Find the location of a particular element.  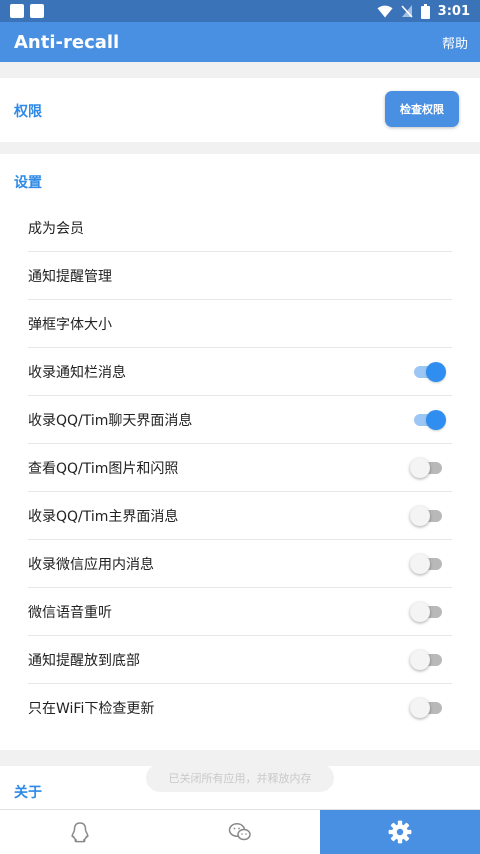

setting-dialog-font-size: 弹框字体大小 is located at coordinates (240, 324).